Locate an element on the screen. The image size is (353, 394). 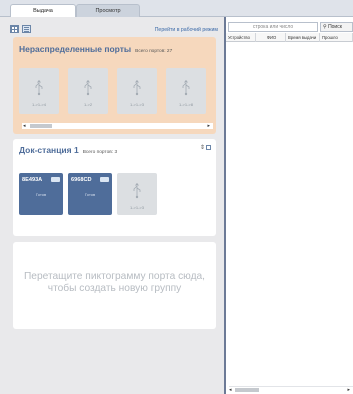
device-name: 8E493A is located at coordinates (32, 180).